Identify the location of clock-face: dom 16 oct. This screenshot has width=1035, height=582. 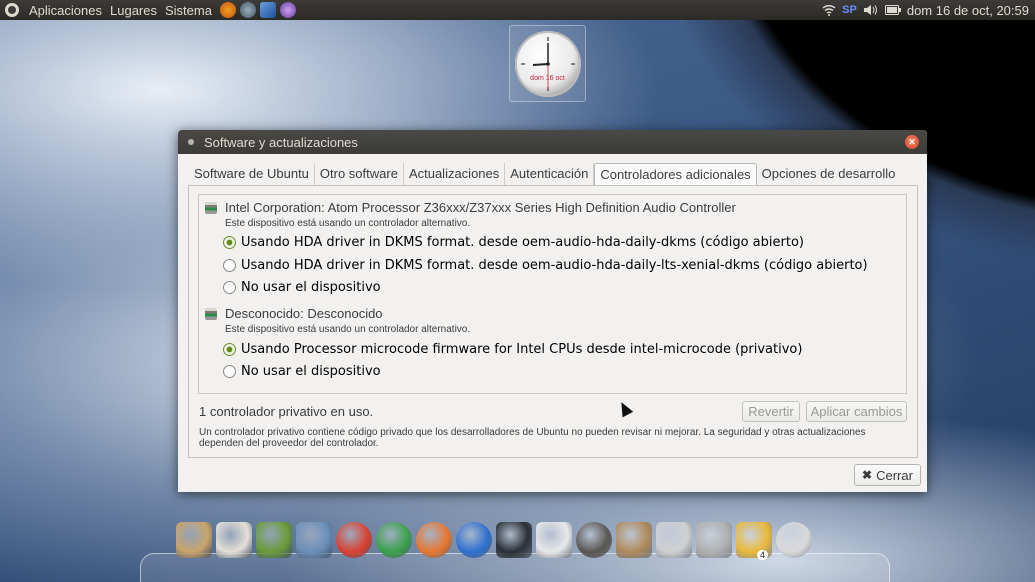
(547, 63).